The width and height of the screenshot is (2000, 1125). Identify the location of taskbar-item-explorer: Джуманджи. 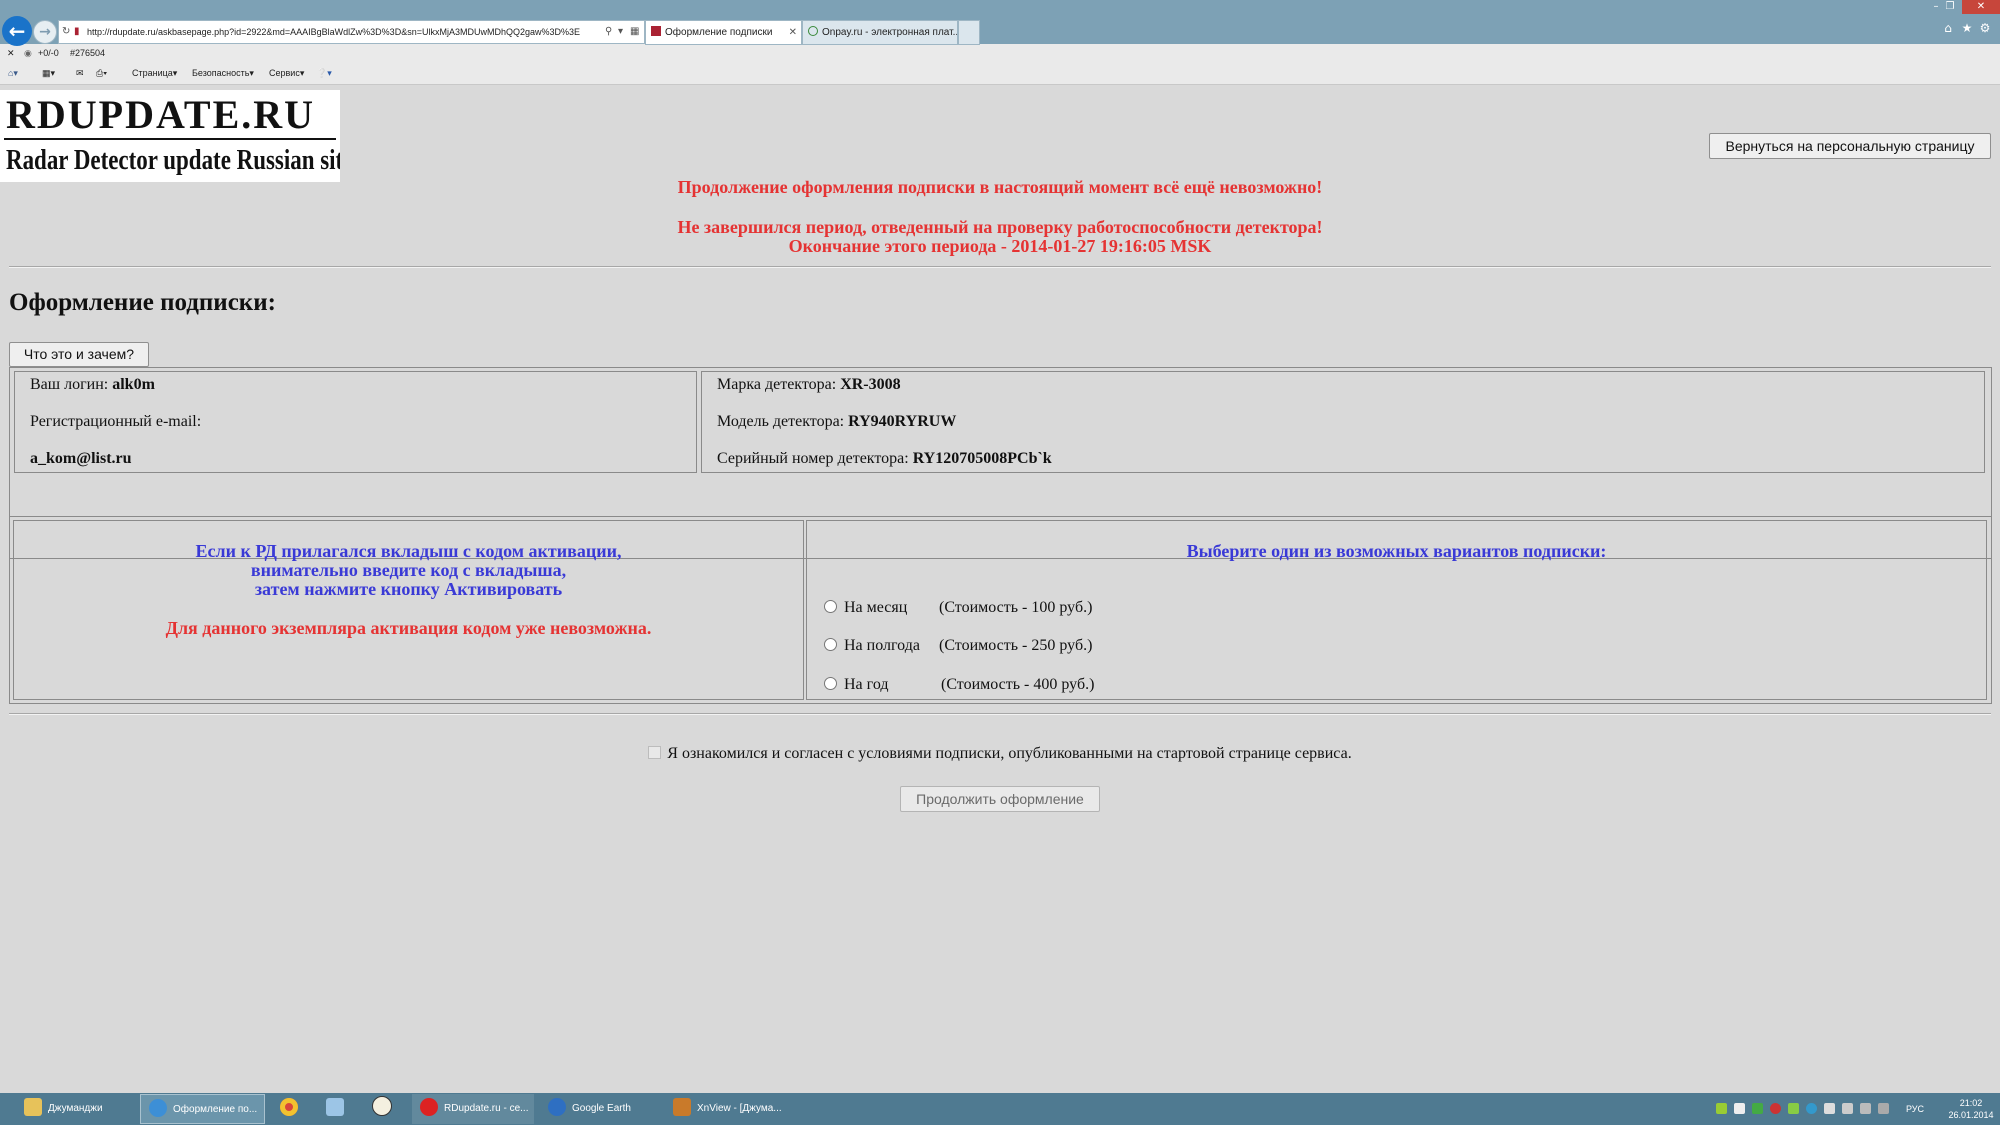
(76, 1109).